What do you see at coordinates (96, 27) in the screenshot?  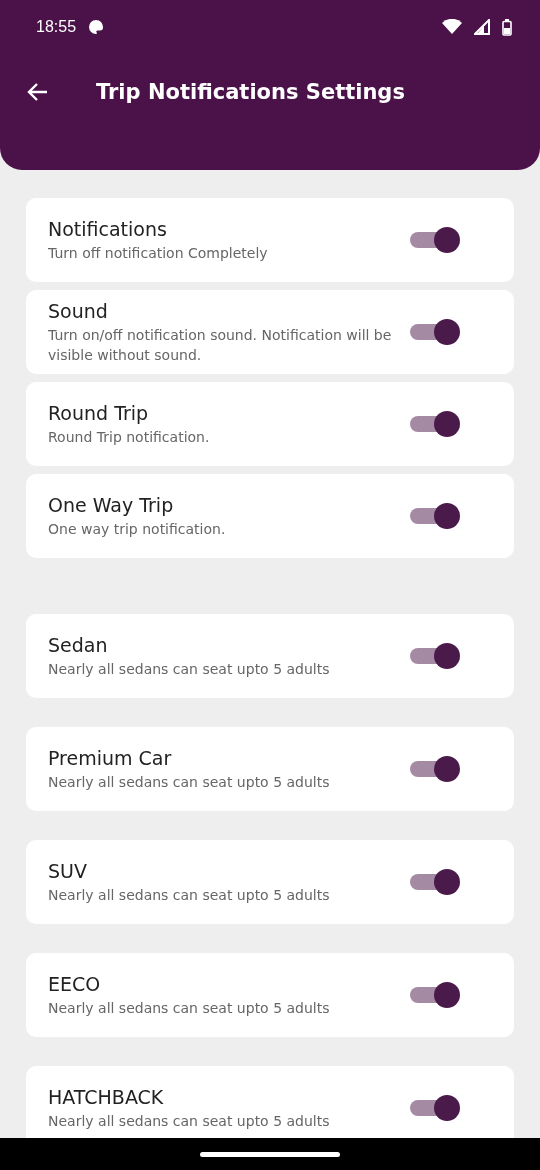 I see `notification-icon` at bounding box center [96, 27].